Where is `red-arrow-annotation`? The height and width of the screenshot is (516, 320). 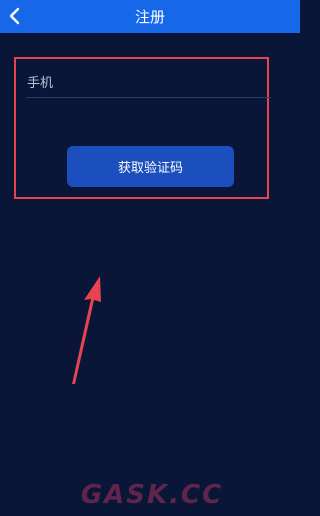
red-arrow-annotation is located at coordinates (86, 330).